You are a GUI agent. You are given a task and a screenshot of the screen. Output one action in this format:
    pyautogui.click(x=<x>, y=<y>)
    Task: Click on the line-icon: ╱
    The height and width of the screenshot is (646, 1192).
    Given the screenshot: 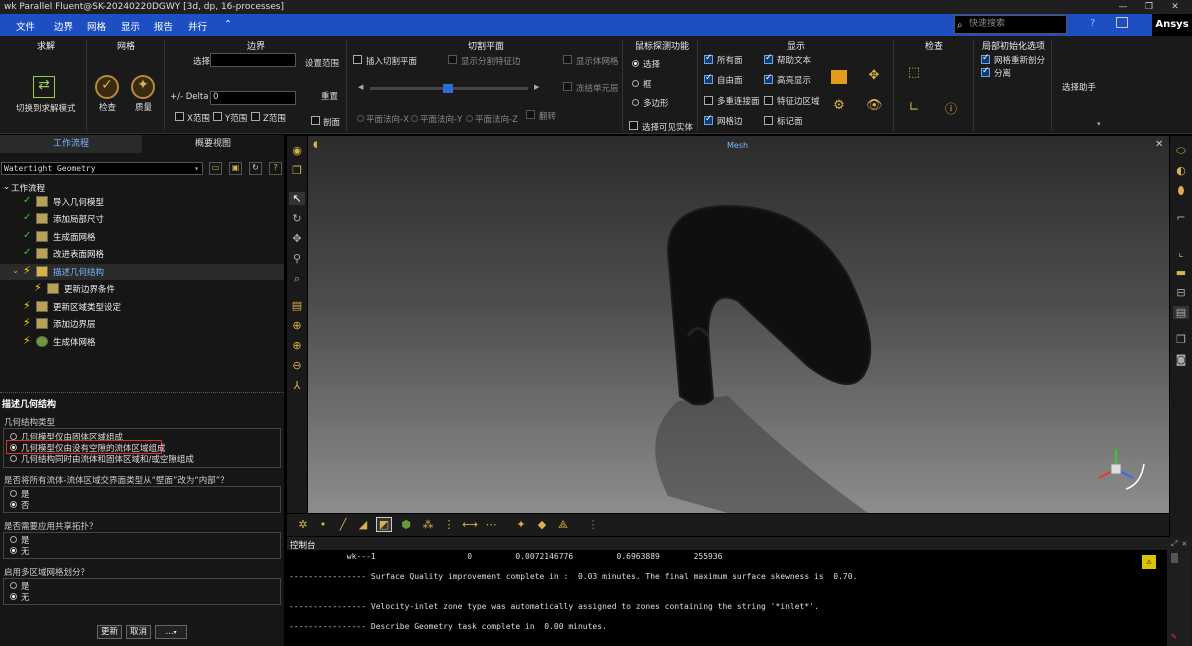 What is the action you would take?
    pyautogui.click(x=343, y=524)
    